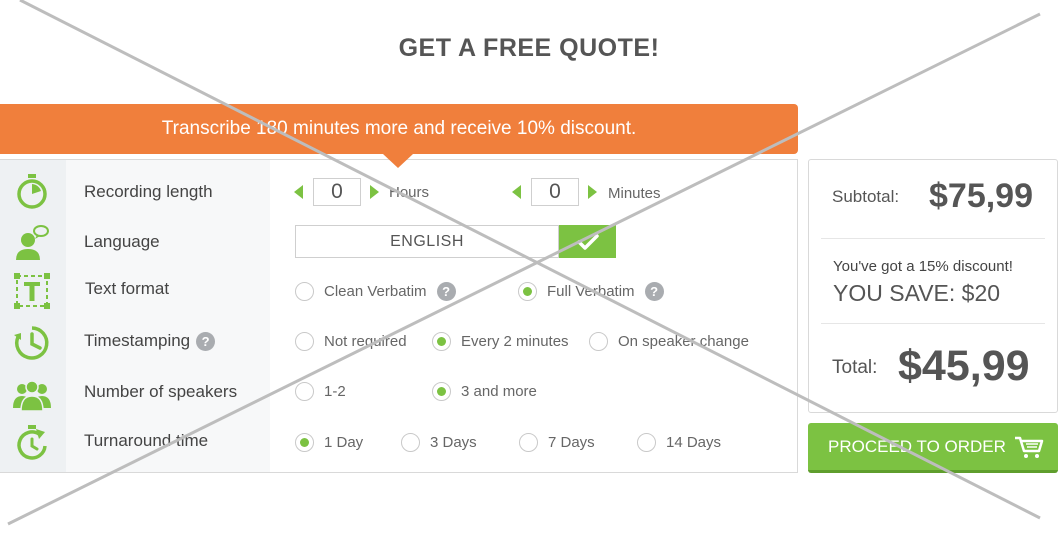  Describe the element at coordinates (592, 192) in the screenshot. I see `minutes-increase-arrow` at that location.